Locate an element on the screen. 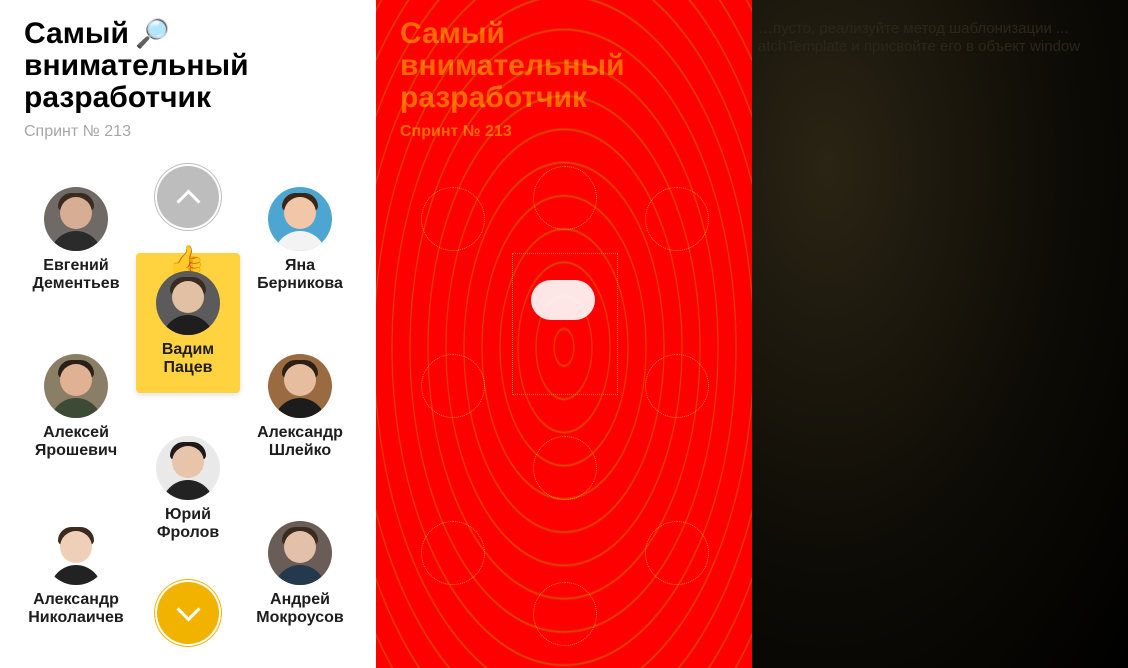  person-card: Евгений Дементьев is located at coordinates (76, 240).